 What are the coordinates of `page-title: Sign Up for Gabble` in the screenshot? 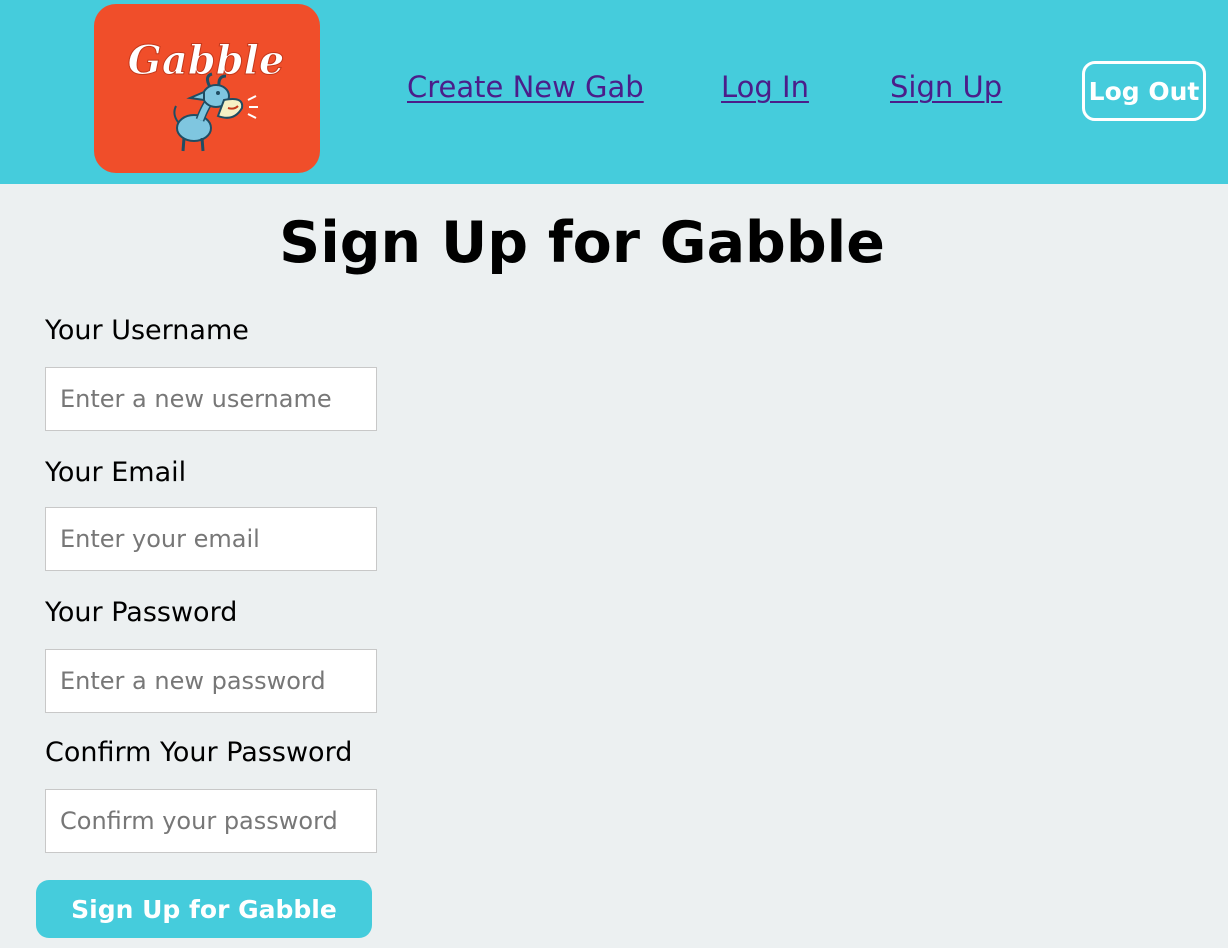 It's located at (582, 243).